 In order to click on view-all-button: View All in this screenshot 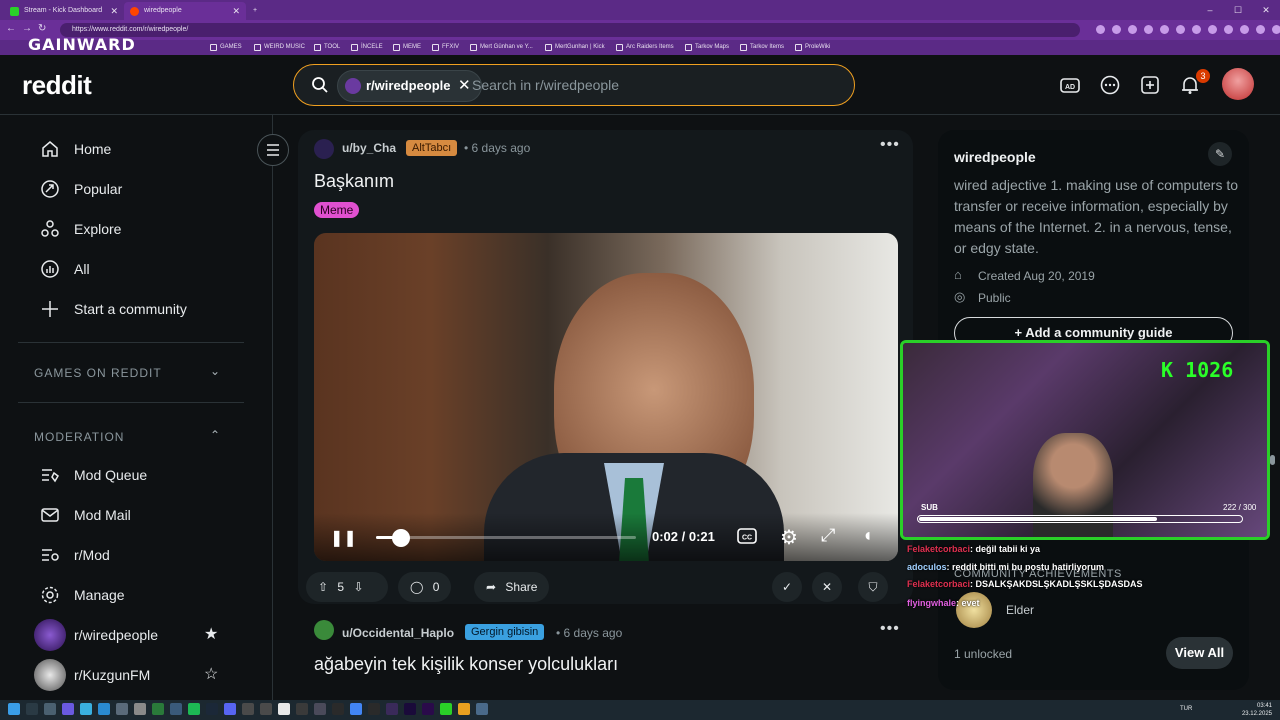, I will do `click(1199, 653)`.